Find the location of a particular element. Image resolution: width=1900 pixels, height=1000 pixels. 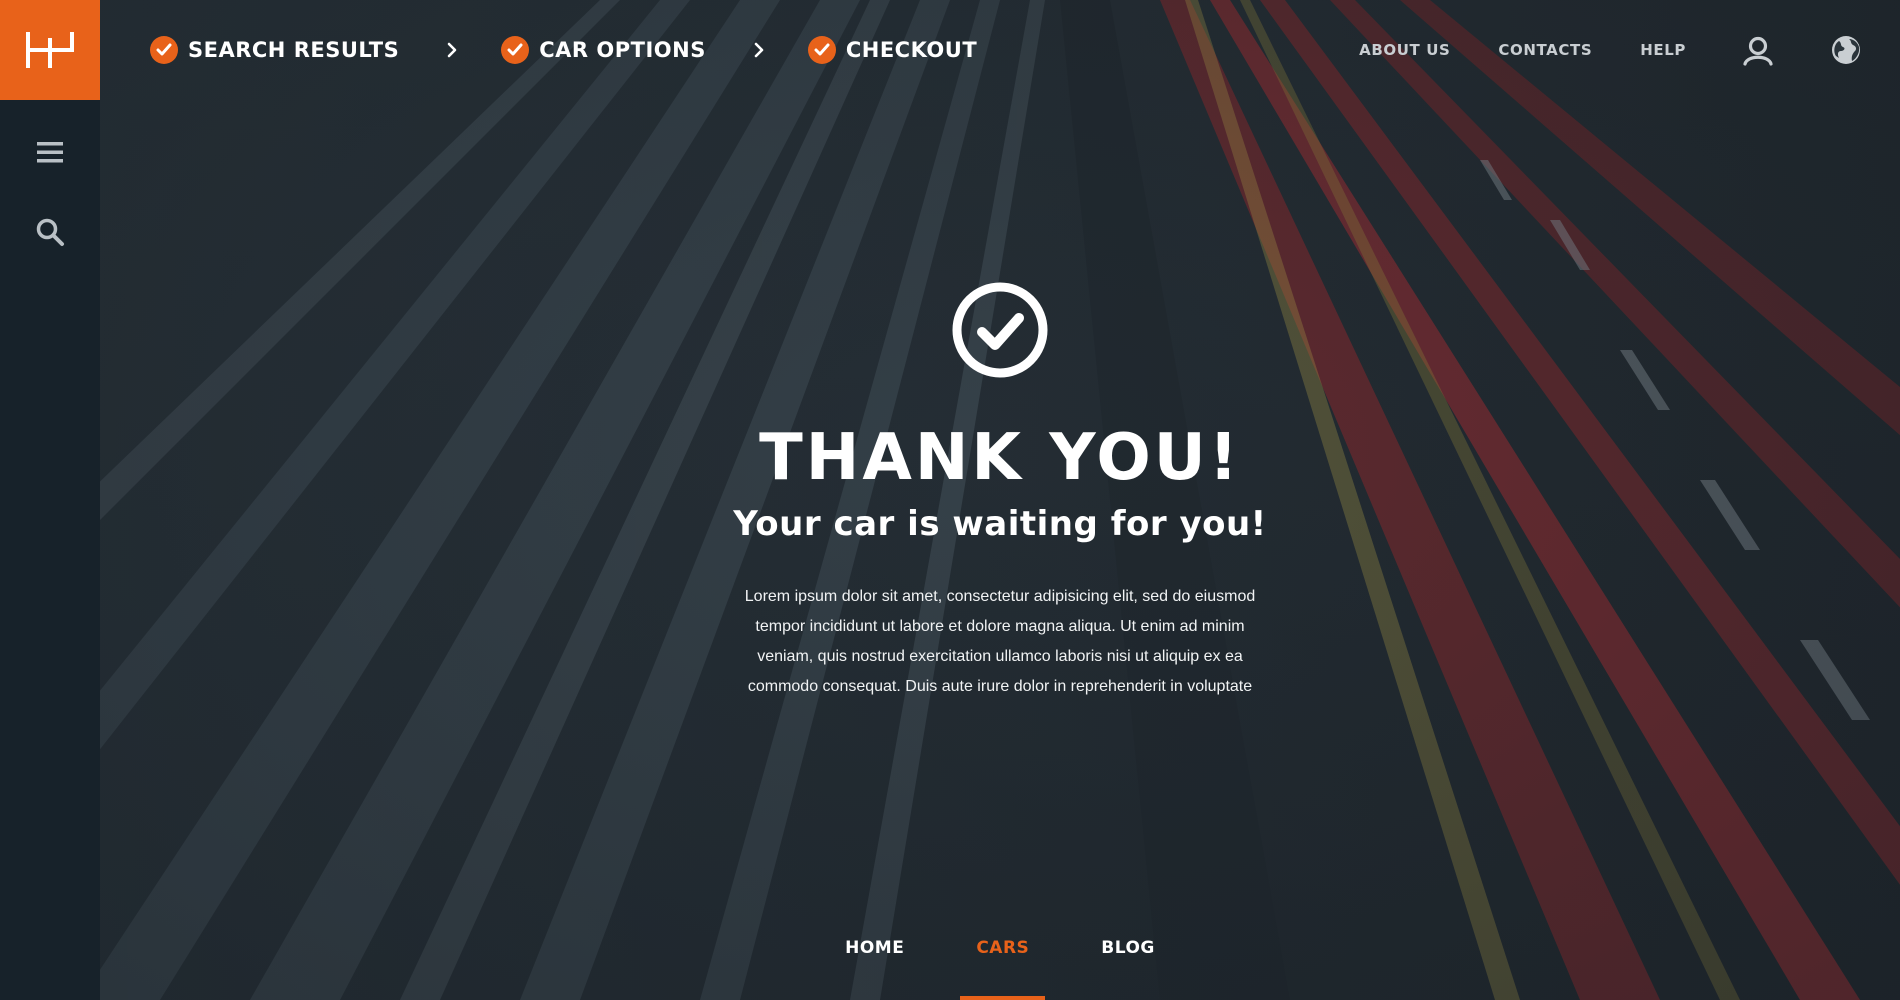

bottom-navigation: HOME CARS BLOG is located at coordinates (1000, 960).